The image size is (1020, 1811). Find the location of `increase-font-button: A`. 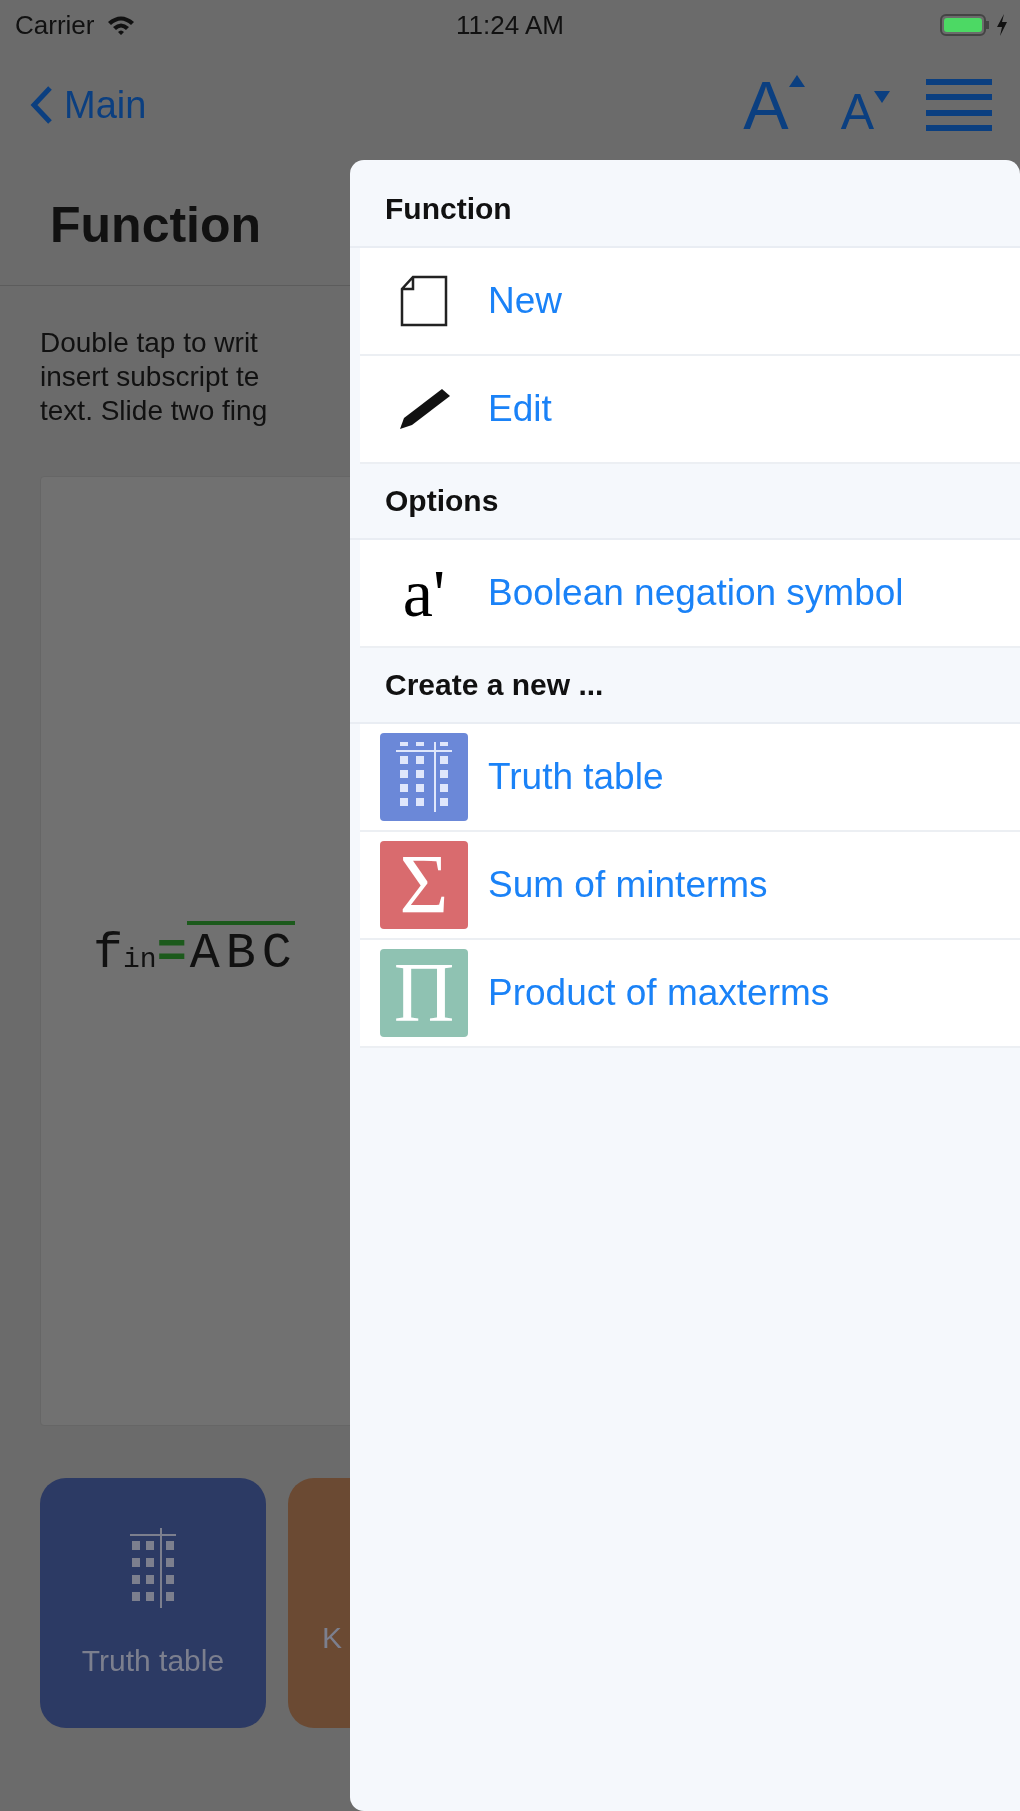

increase-font-button: A is located at coordinates (774, 105).